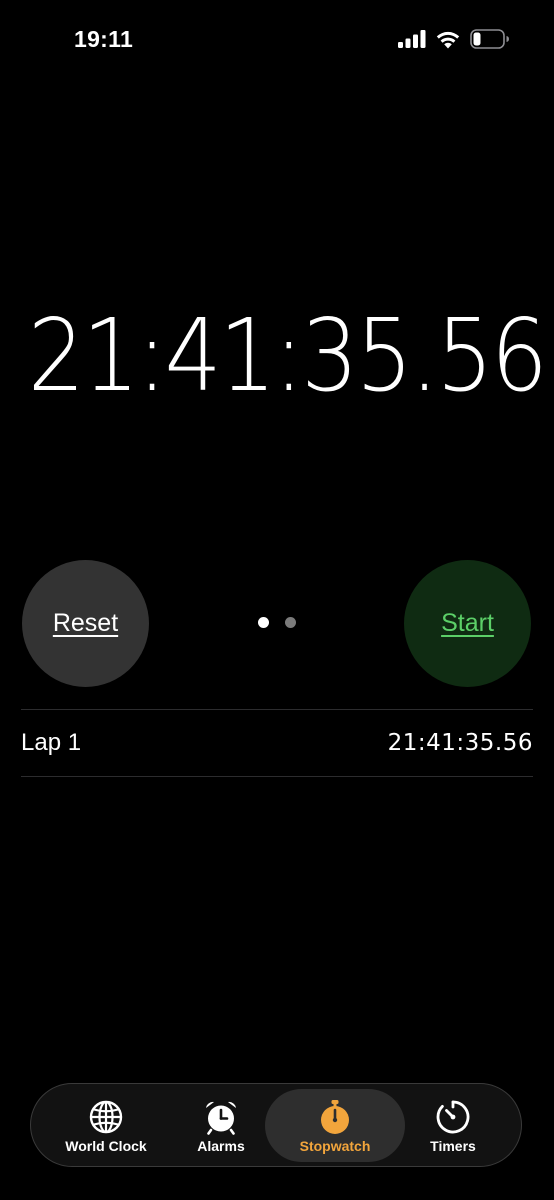  What do you see at coordinates (221, 1117) in the screenshot?
I see `alarm-clock-icon` at bounding box center [221, 1117].